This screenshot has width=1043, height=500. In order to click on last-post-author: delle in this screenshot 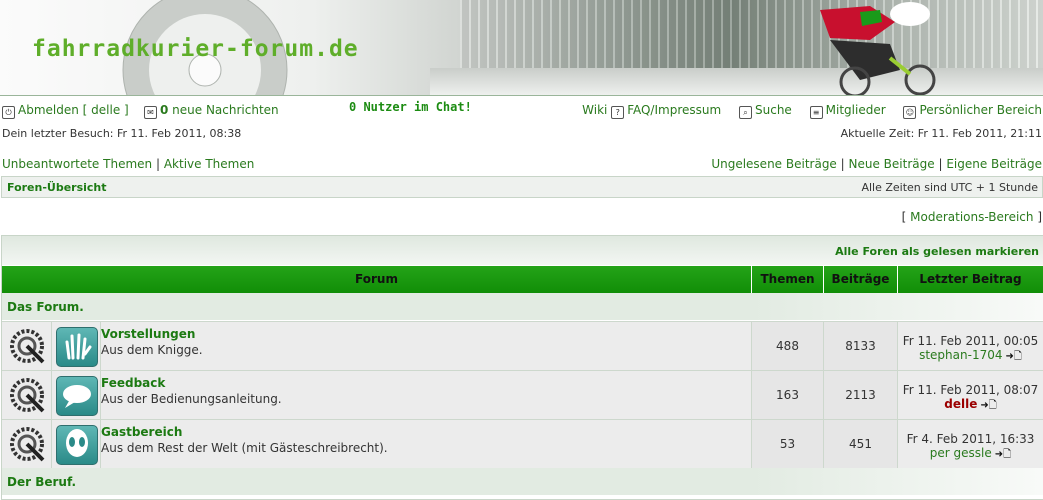, I will do `click(960, 404)`.